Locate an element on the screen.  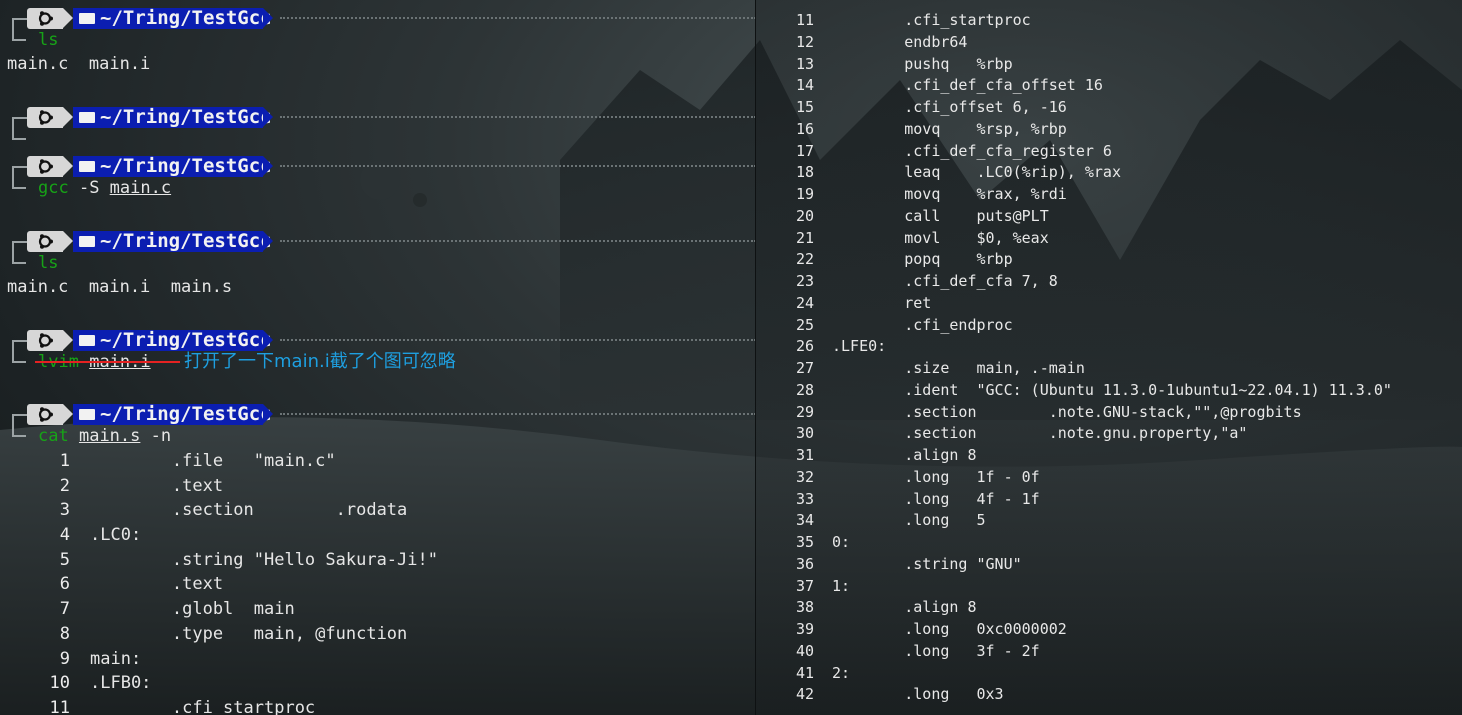
line-code: .long 1f - 0f is located at coordinates (936, 476).